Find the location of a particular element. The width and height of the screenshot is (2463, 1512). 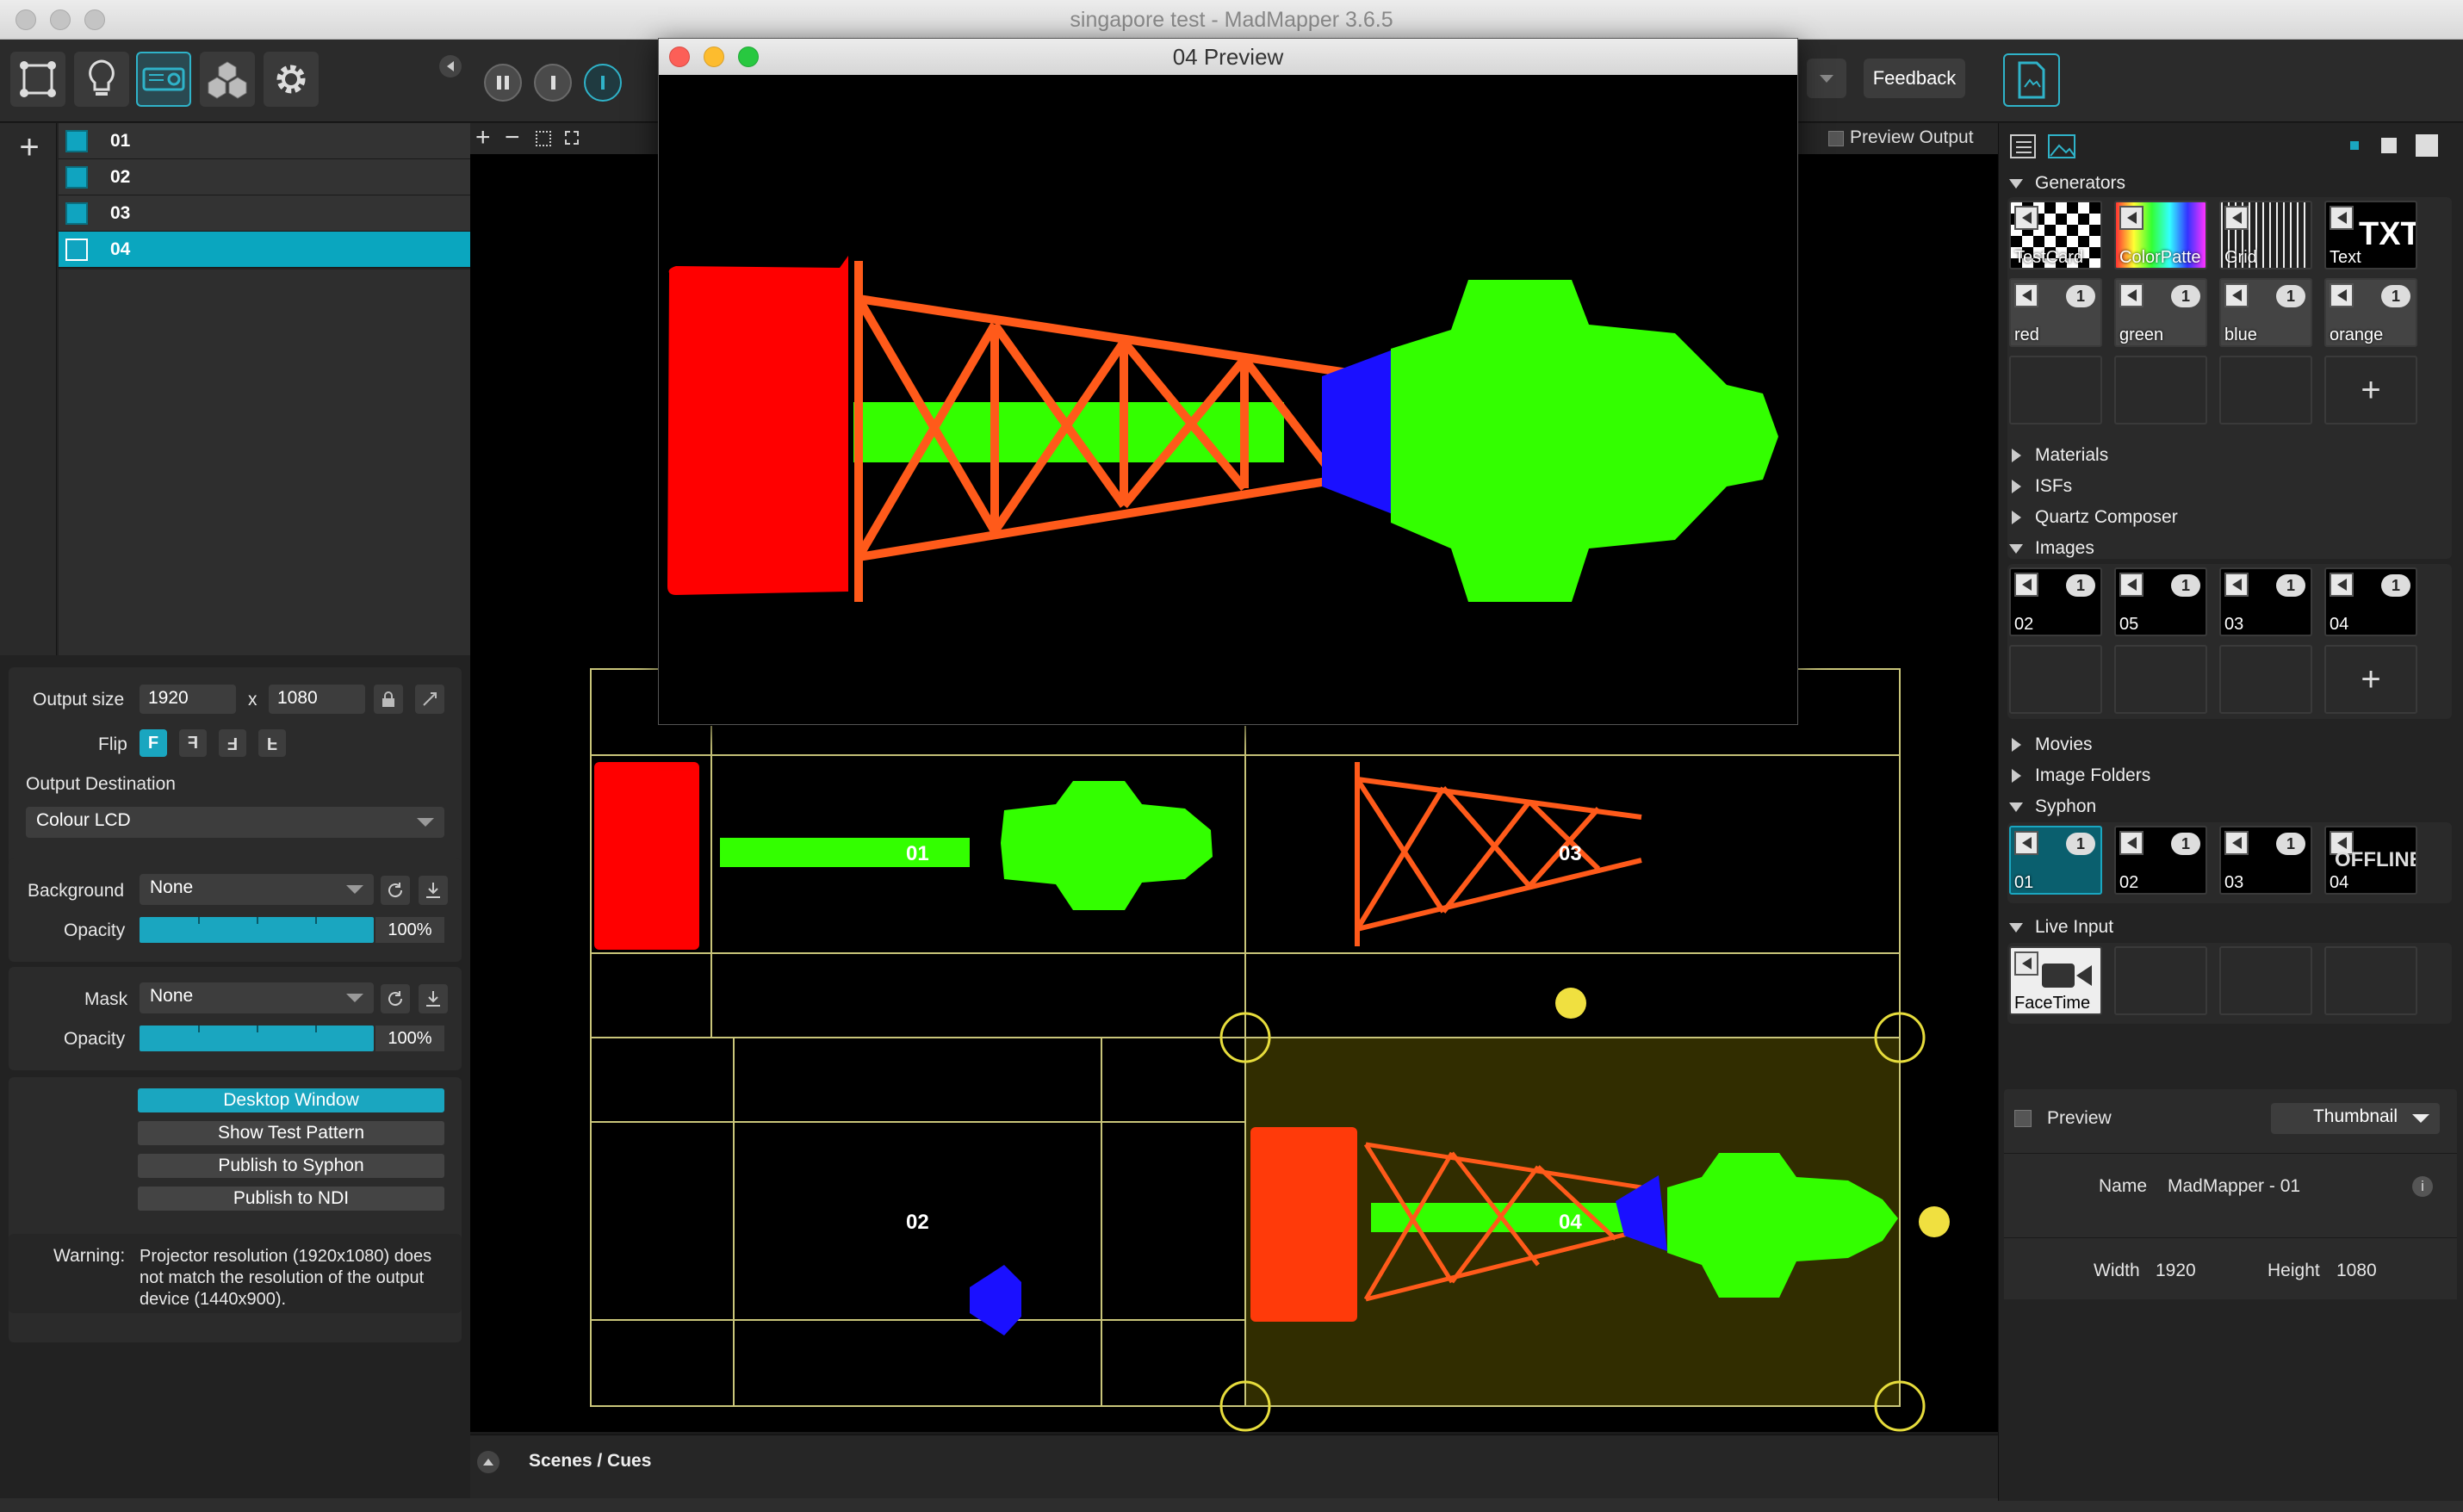

outputs-mode-button is located at coordinates (163, 79).